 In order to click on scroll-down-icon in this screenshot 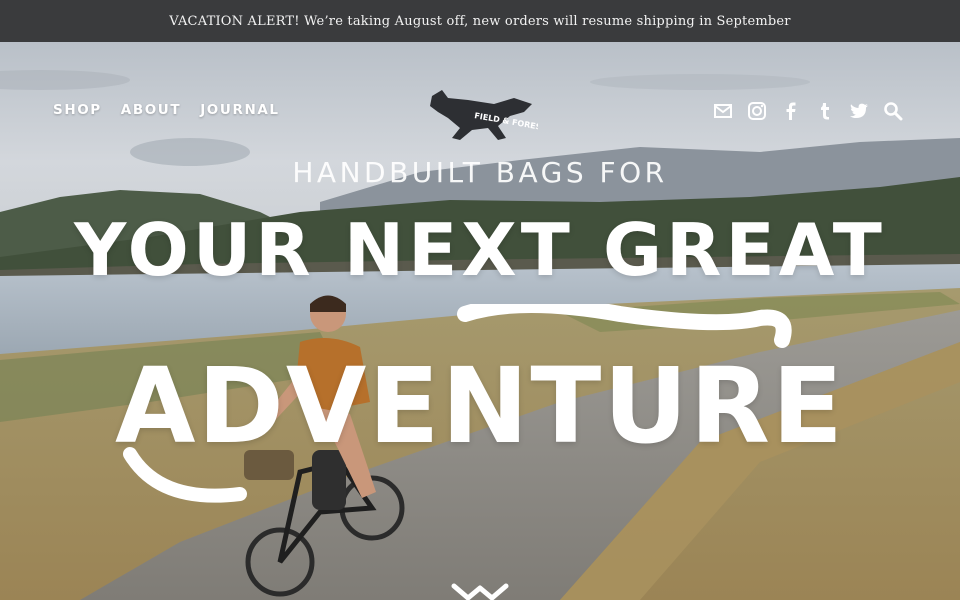, I will do `click(480, 591)`.